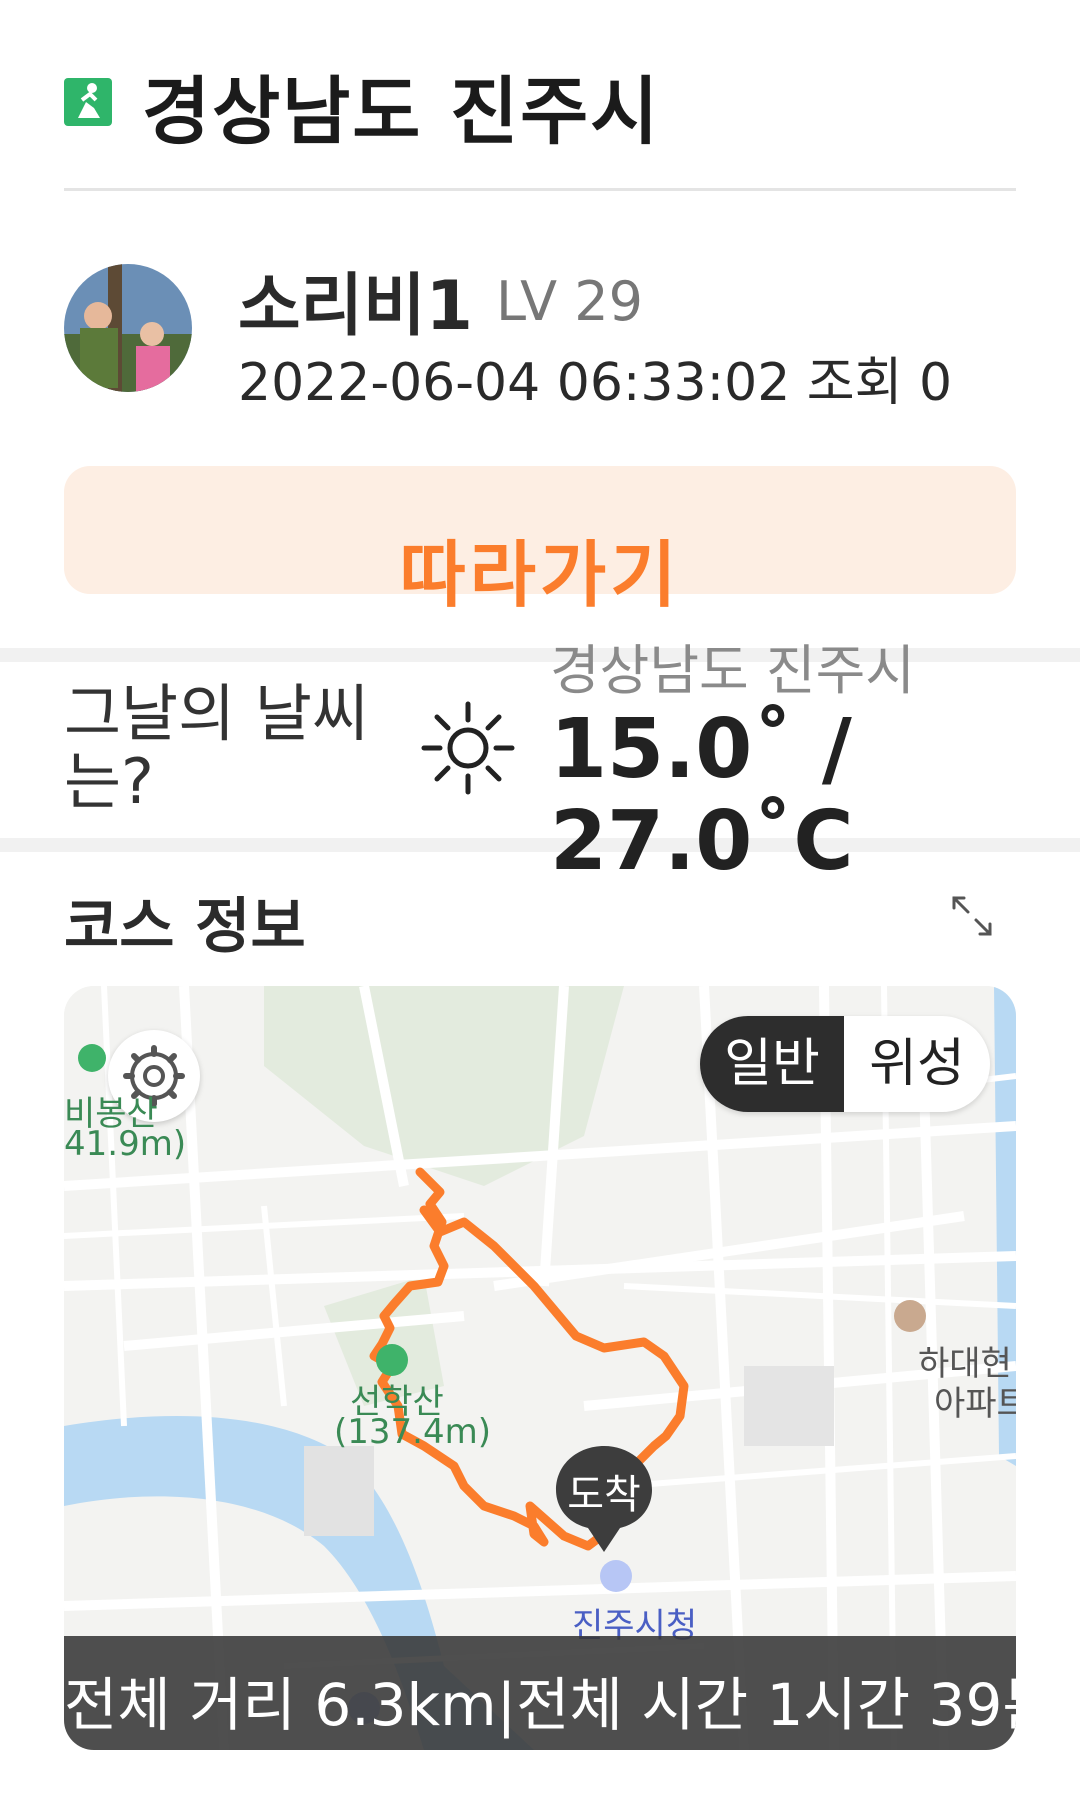 Image resolution: width=1080 pixels, height=1796 pixels. What do you see at coordinates (412, 1432) in the screenshot?
I see `map-label-altitude: (137.4m)` at bounding box center [412, 1432].